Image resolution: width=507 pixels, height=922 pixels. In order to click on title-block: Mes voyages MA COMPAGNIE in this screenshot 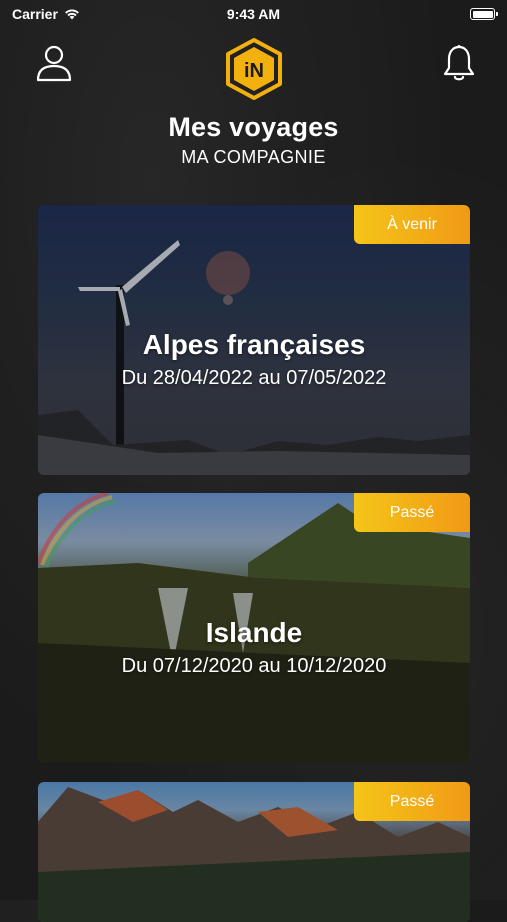, I will do `click(253, 140)`.